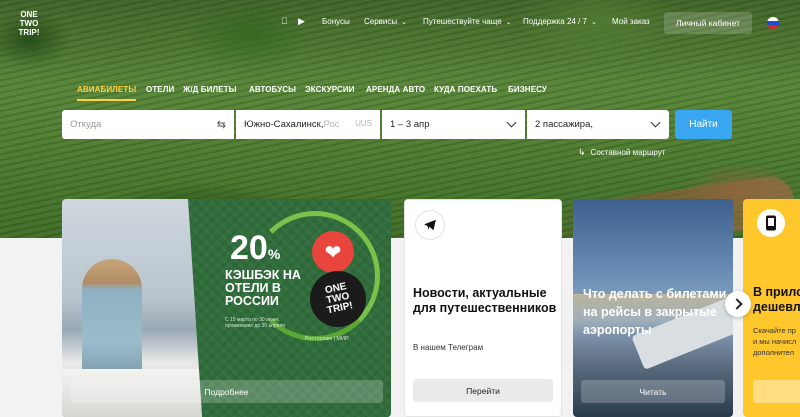  What do you see at coordinates (776, 307) in the screenshot?
I see `app-card-title-line2: дешевл` at bounding box center [776, 307].